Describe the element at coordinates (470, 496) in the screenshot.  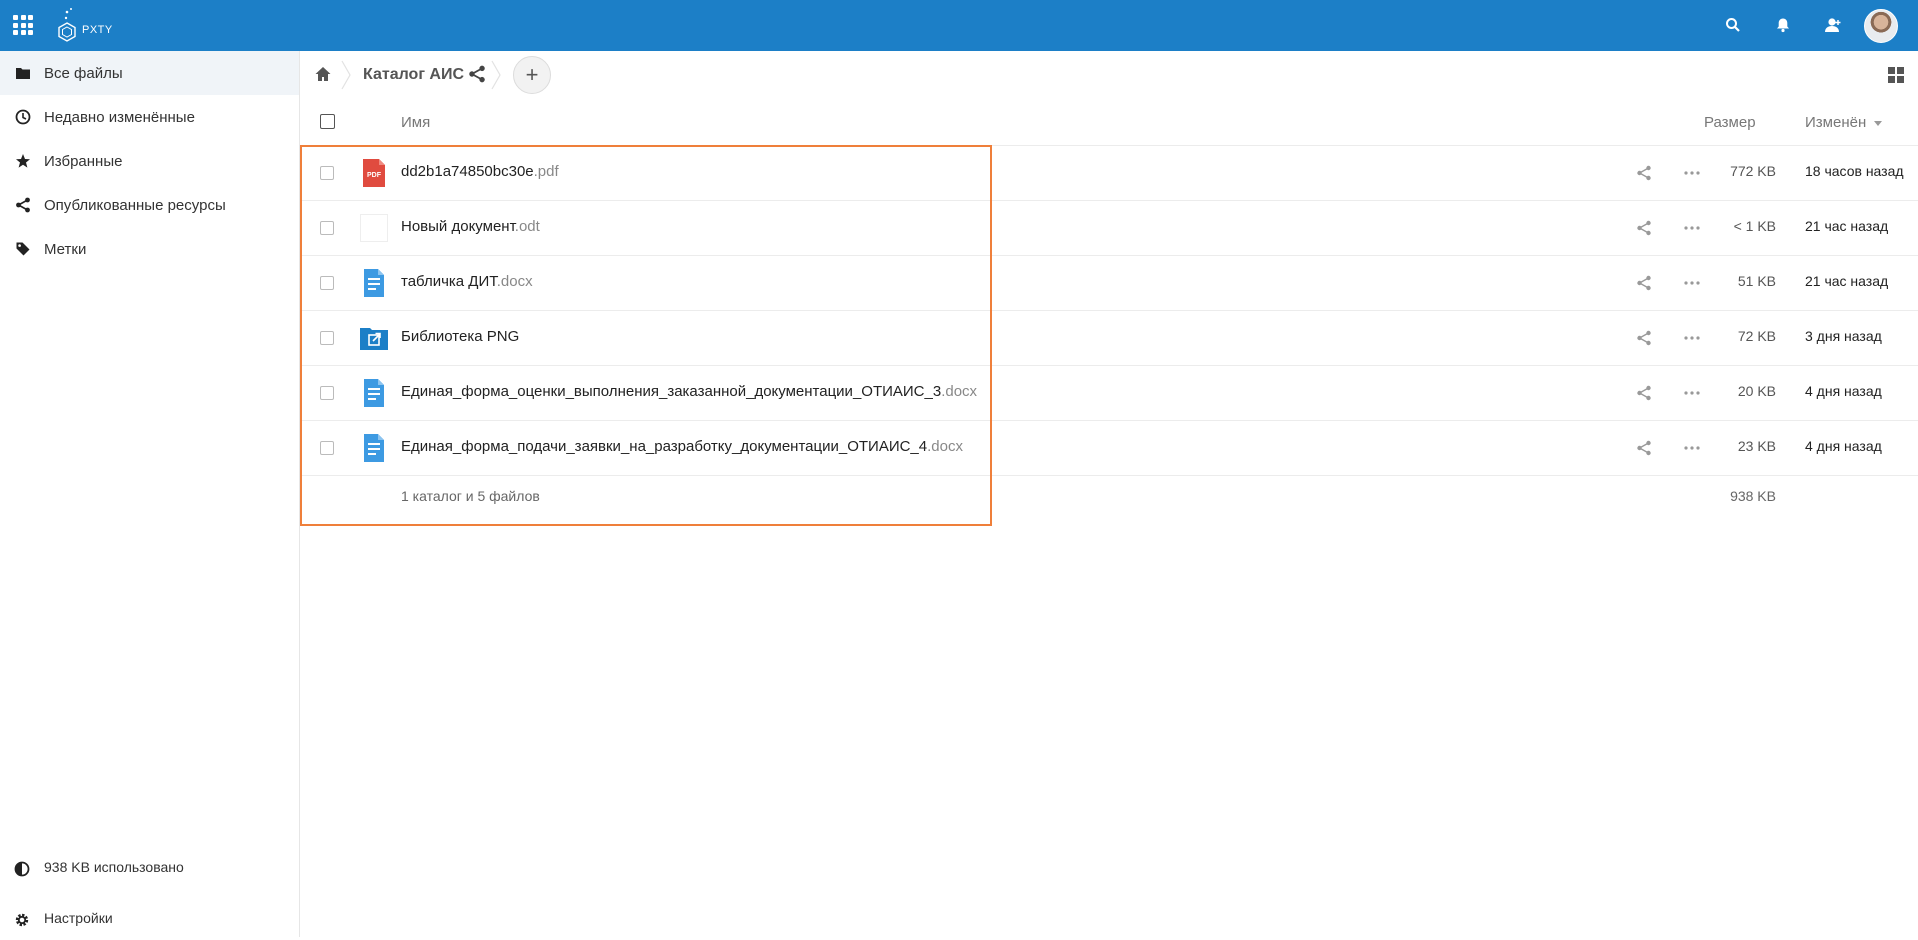
I see `summary-text: 1 каталог и 5 файлов` at that location.